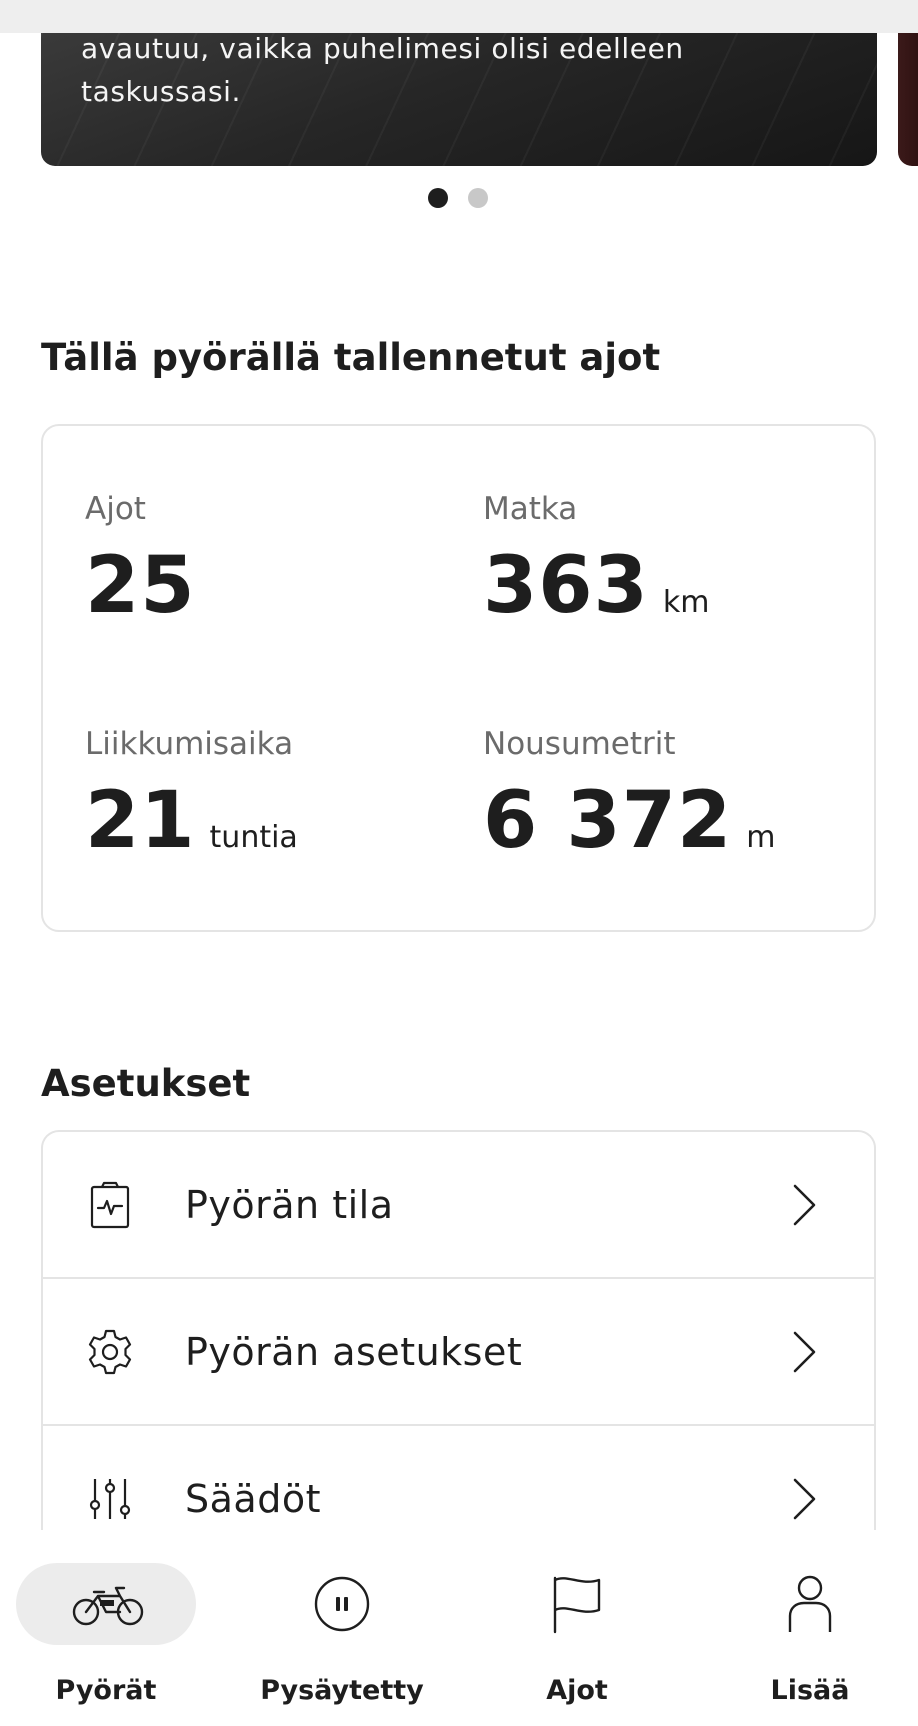 The image size is (918, 1726). What do you see at coordinates (577, 1605) in the screenshot?
I see `flag-icon` at bounding box center [577, 1605].